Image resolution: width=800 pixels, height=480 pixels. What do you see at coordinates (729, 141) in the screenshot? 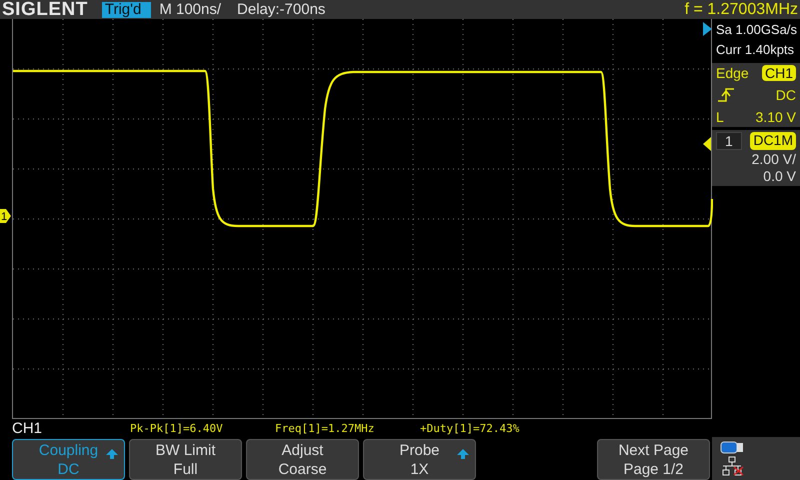
I see `channel-number: 1` at bounding box center [729, 141].